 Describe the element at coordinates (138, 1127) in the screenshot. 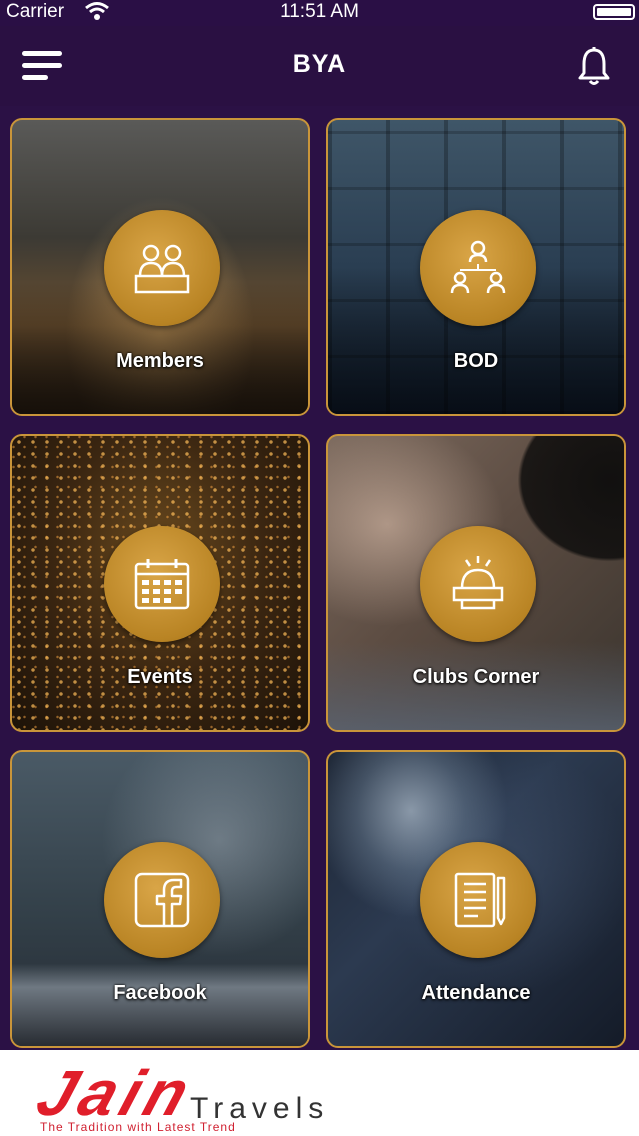

I see `ad-tagline: The Tradition with Latest Trend` at that location.